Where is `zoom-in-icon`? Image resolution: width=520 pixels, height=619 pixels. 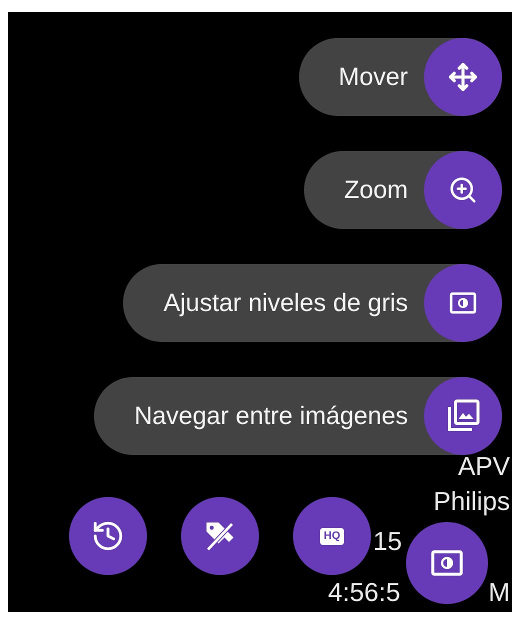
zoom-in-icon is located at coordinates (463, 190).